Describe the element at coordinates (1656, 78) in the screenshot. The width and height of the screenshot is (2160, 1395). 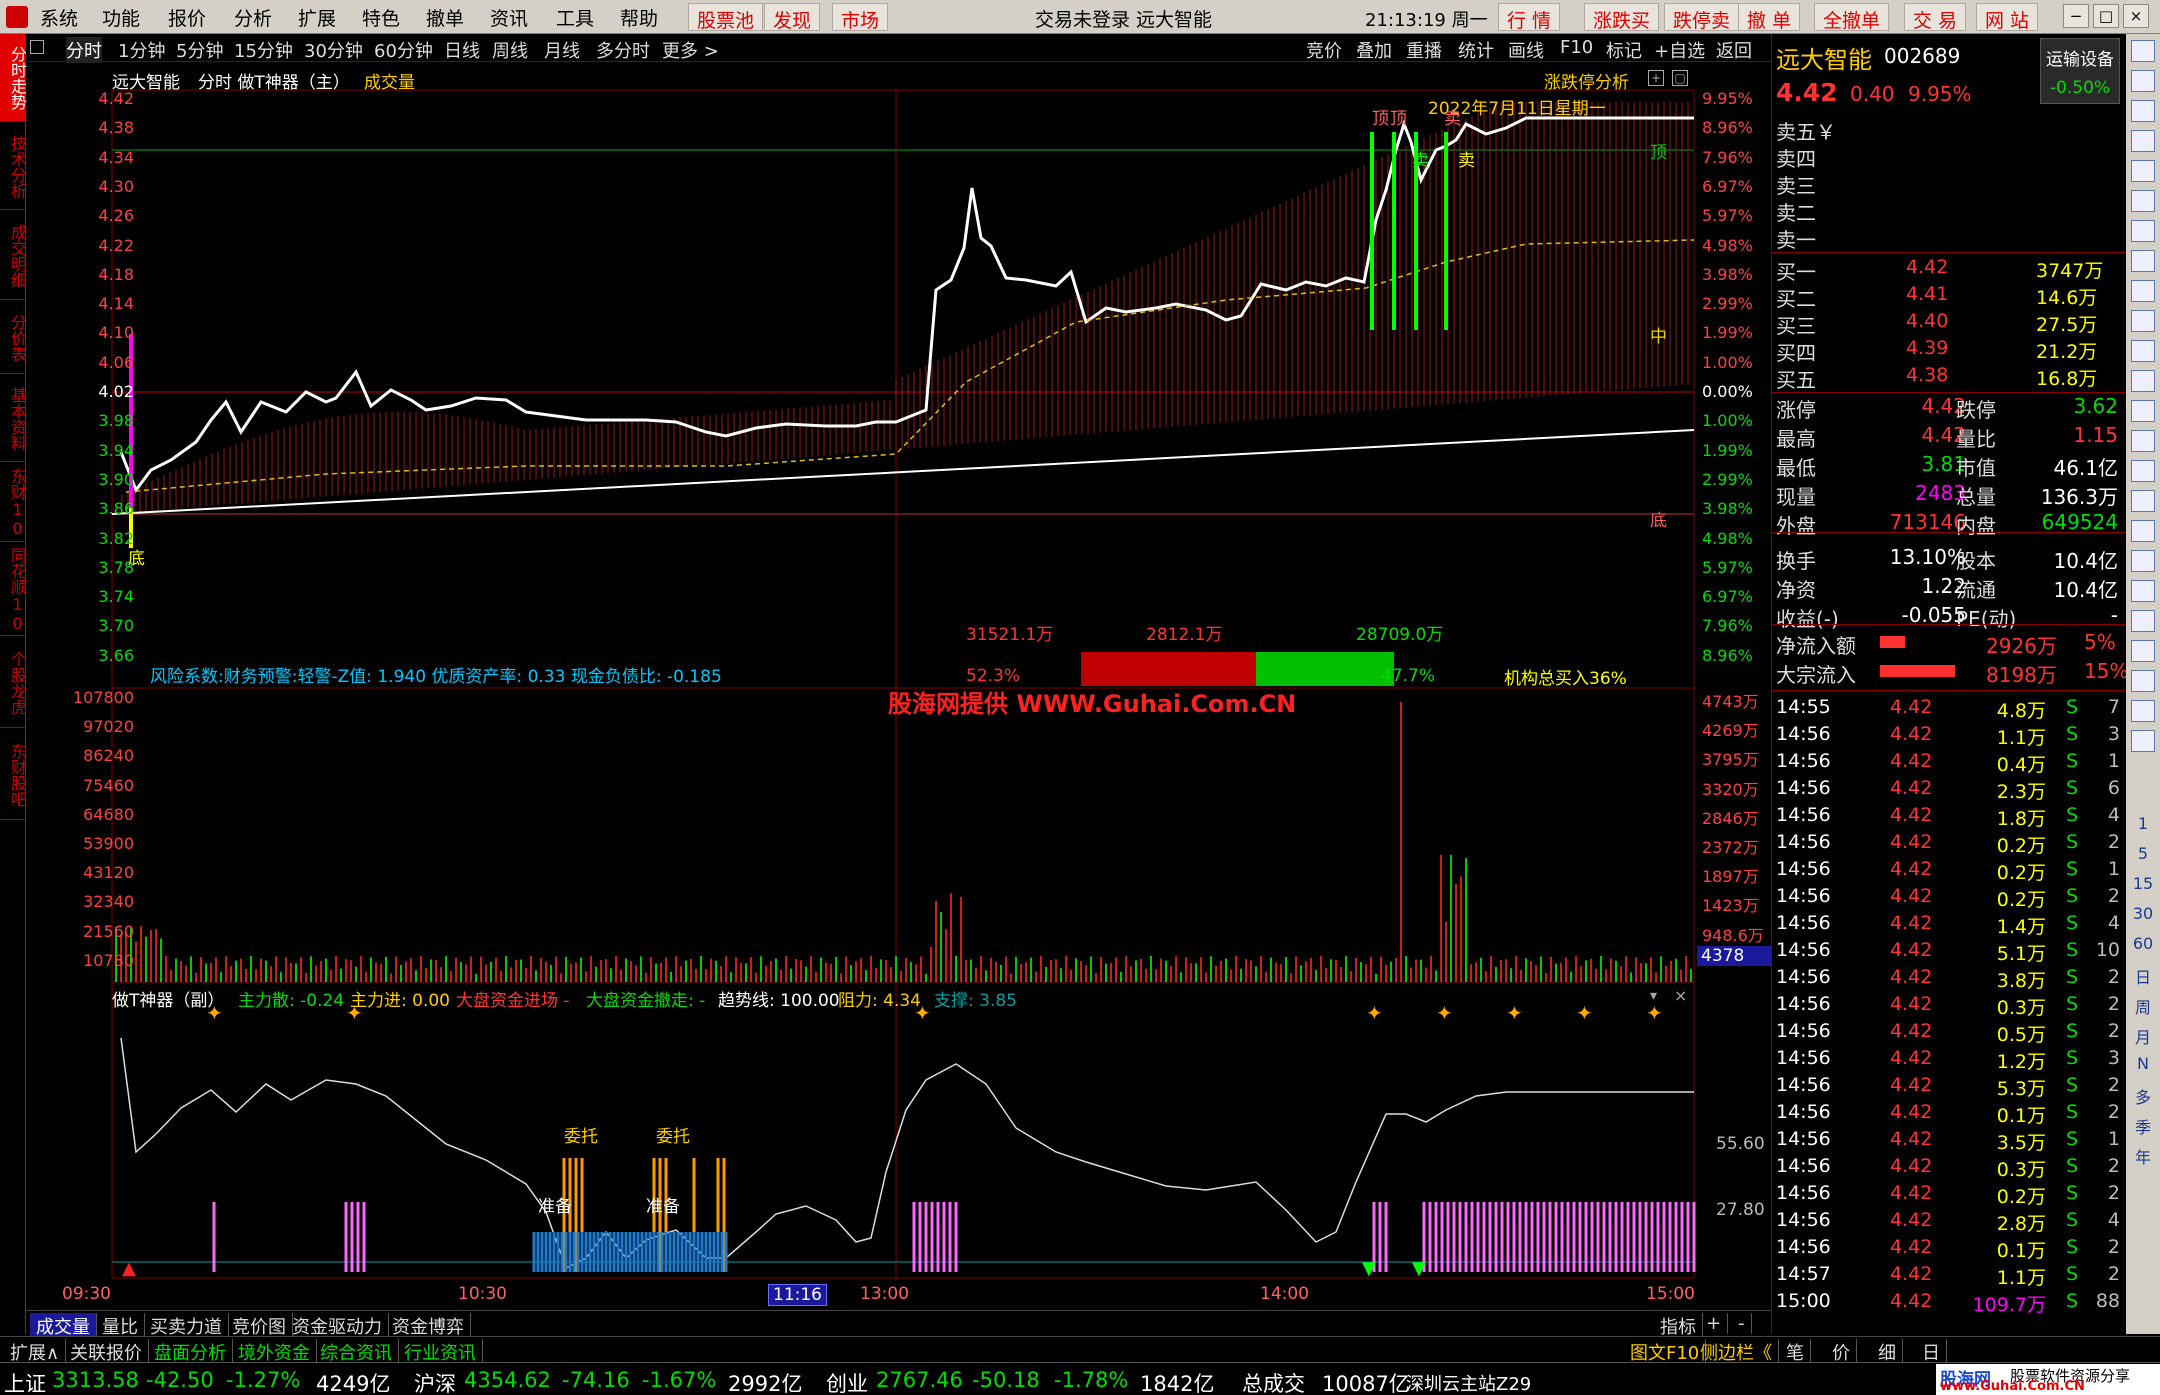
I see `chart-settings-icon: +` at that location.